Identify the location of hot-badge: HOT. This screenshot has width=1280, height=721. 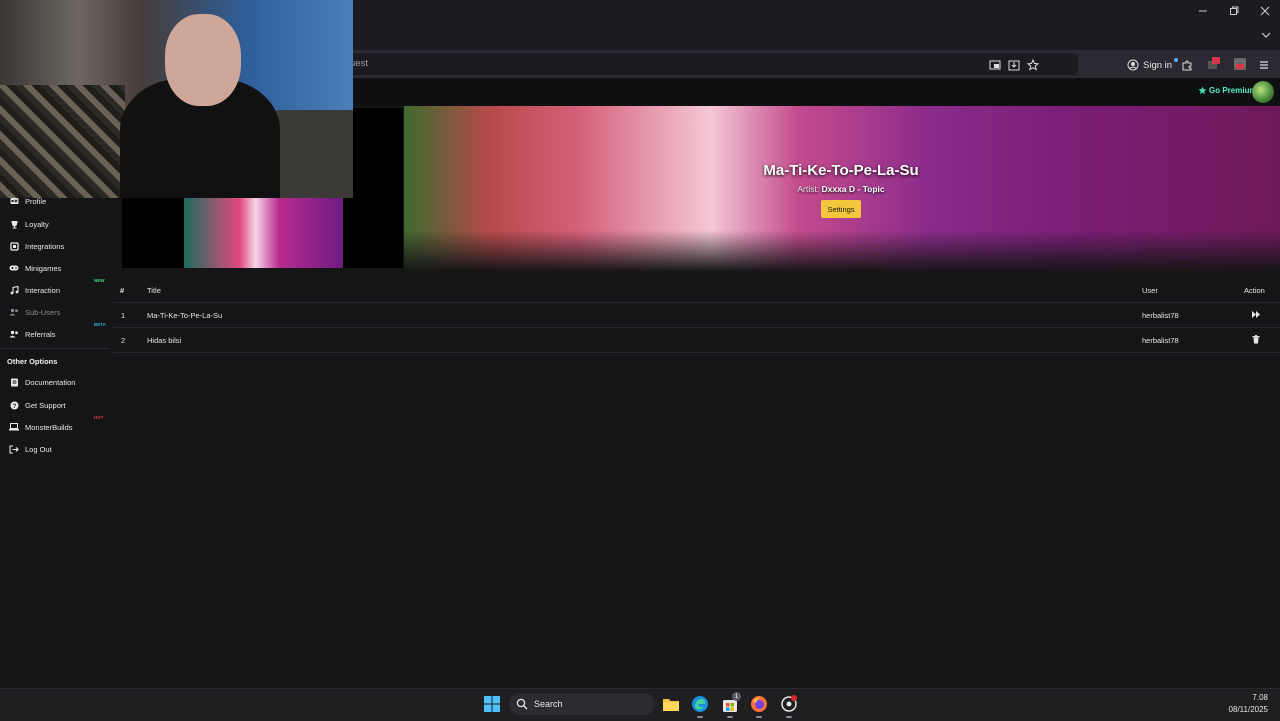
(99, 417).